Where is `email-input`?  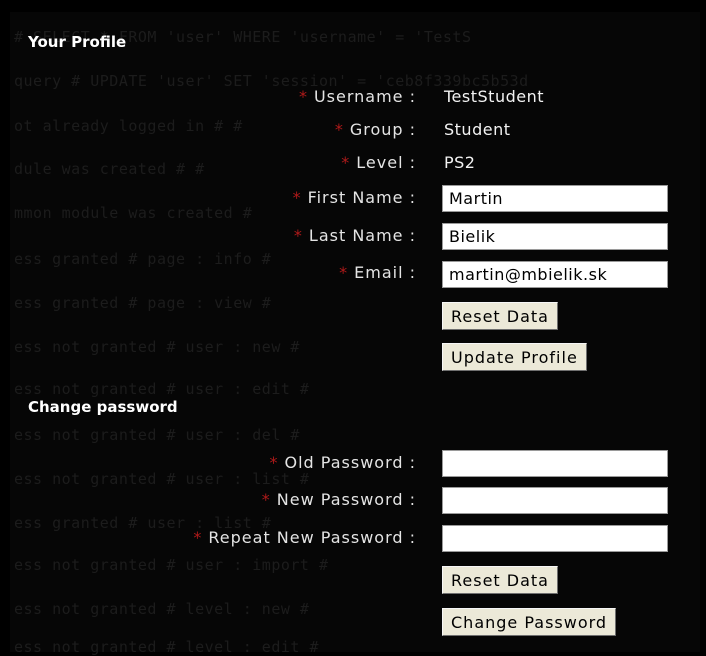 email-input is located at coordinates (555, 274).